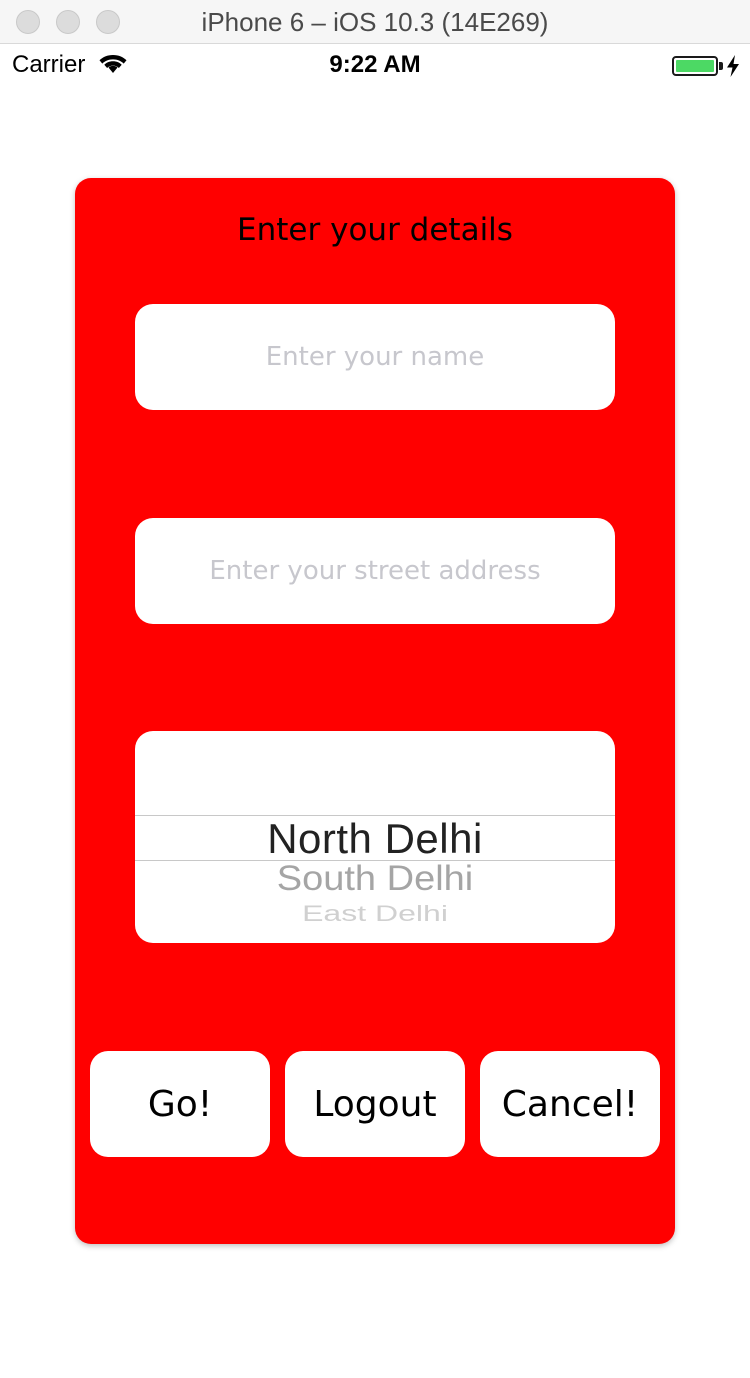  I want to click on name-input, so click(375, 357).